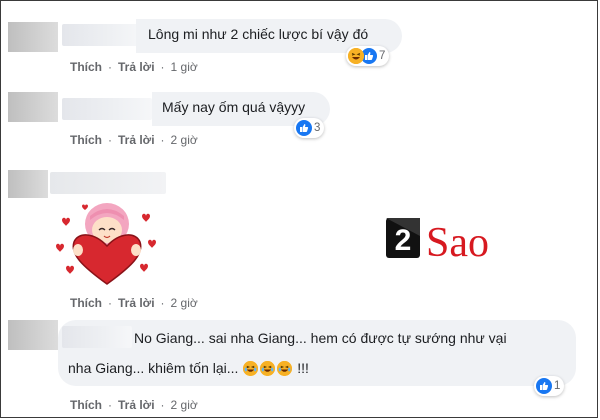 Image resolution: width=600 pixels, height=420 pixels. What do you see at coordinates (382, 56) in the screenshot?
I see `reaction-count: 7` at bounding box center [382, 56].